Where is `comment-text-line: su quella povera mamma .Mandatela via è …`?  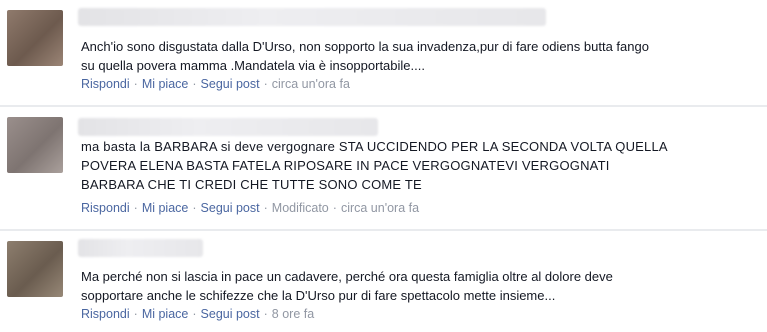
comment-text-line: su quella povera mamma .Mandatela via è … is located at coordinates (253, 65).